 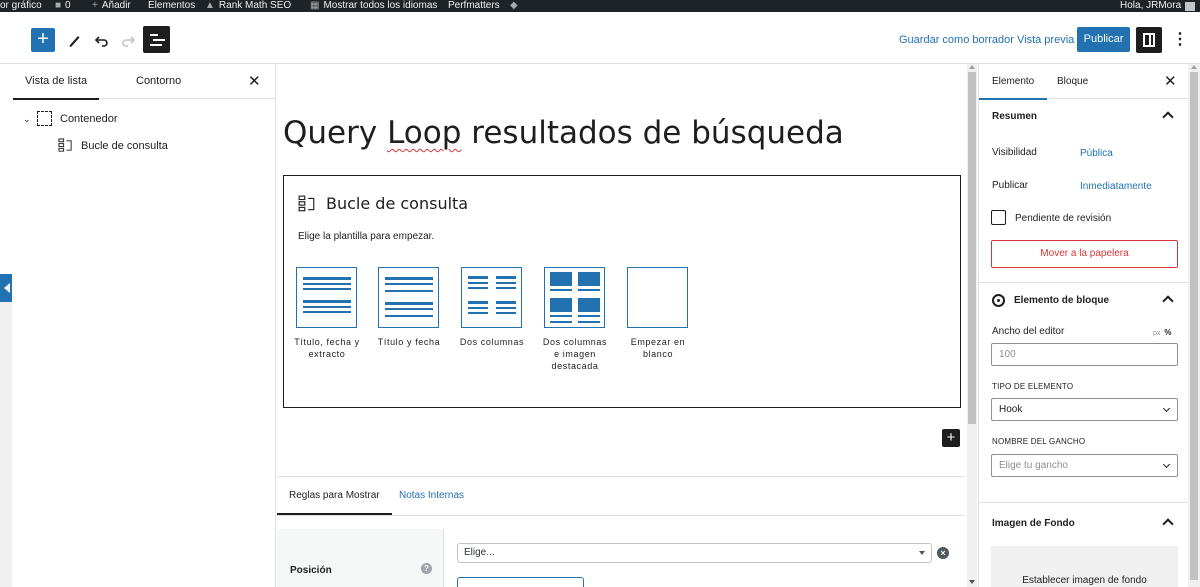 What do you see at coordinates (43, 40) in the screenshot?
I see `block-inserter-button: +` at bounding box center [43, 40].